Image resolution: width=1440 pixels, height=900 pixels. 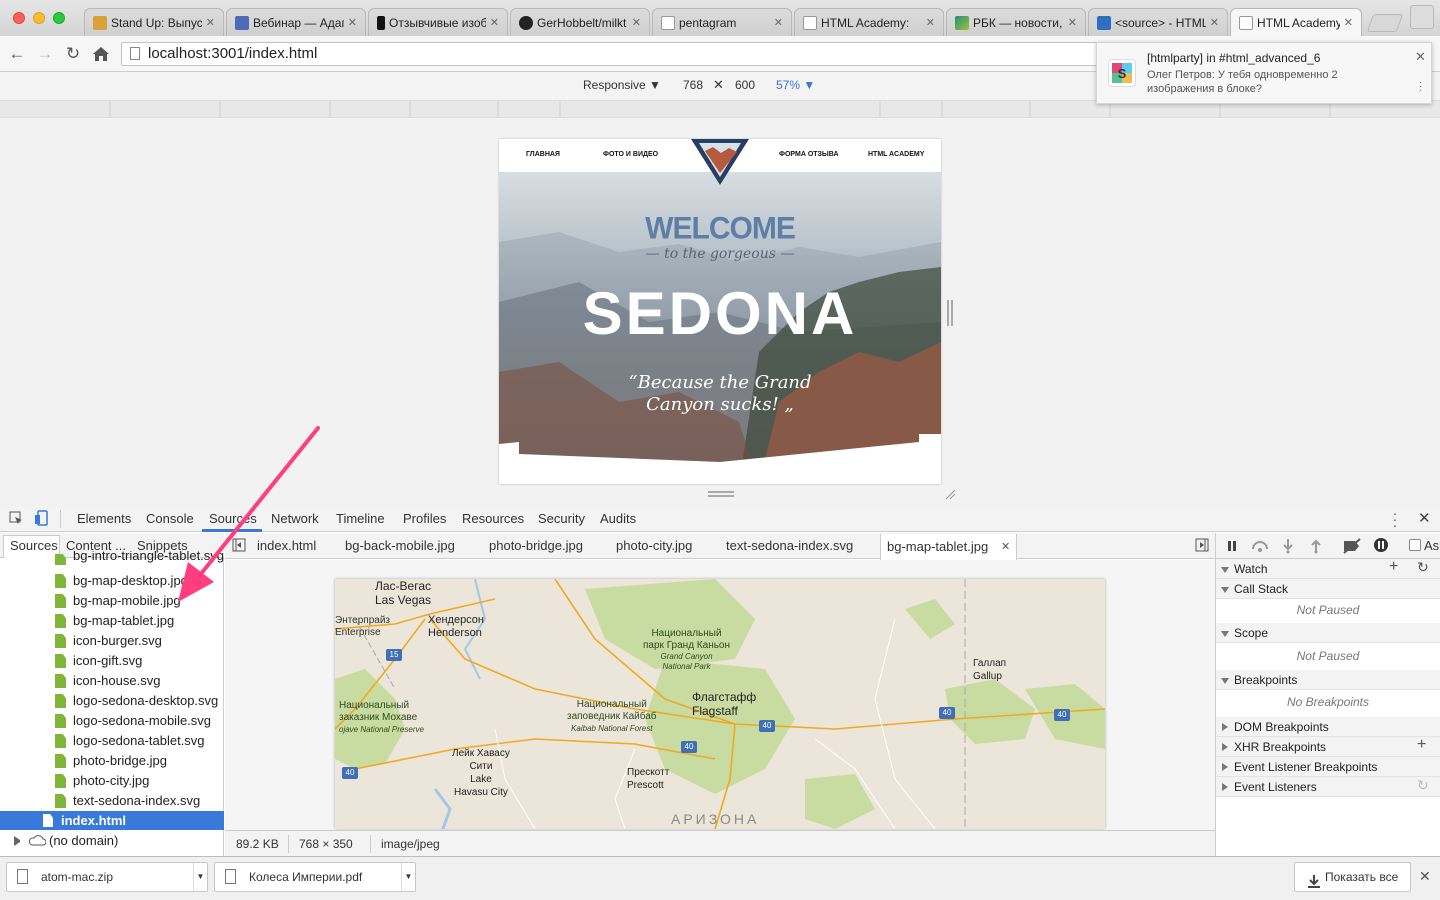 I want to click on browser-tab: РБК — новости, ✕, so click(x=1016, y=22).